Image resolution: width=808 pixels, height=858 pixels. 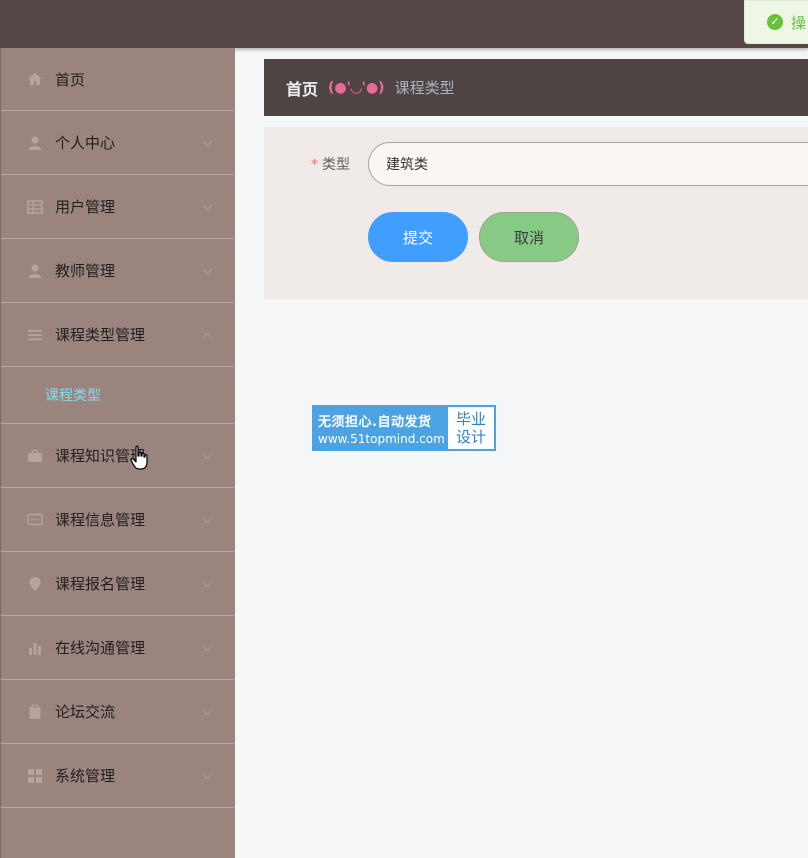 I want to click on watermark-left: 无须担心.自动发货 www.51topmind.com, so click(x=381, y=428).